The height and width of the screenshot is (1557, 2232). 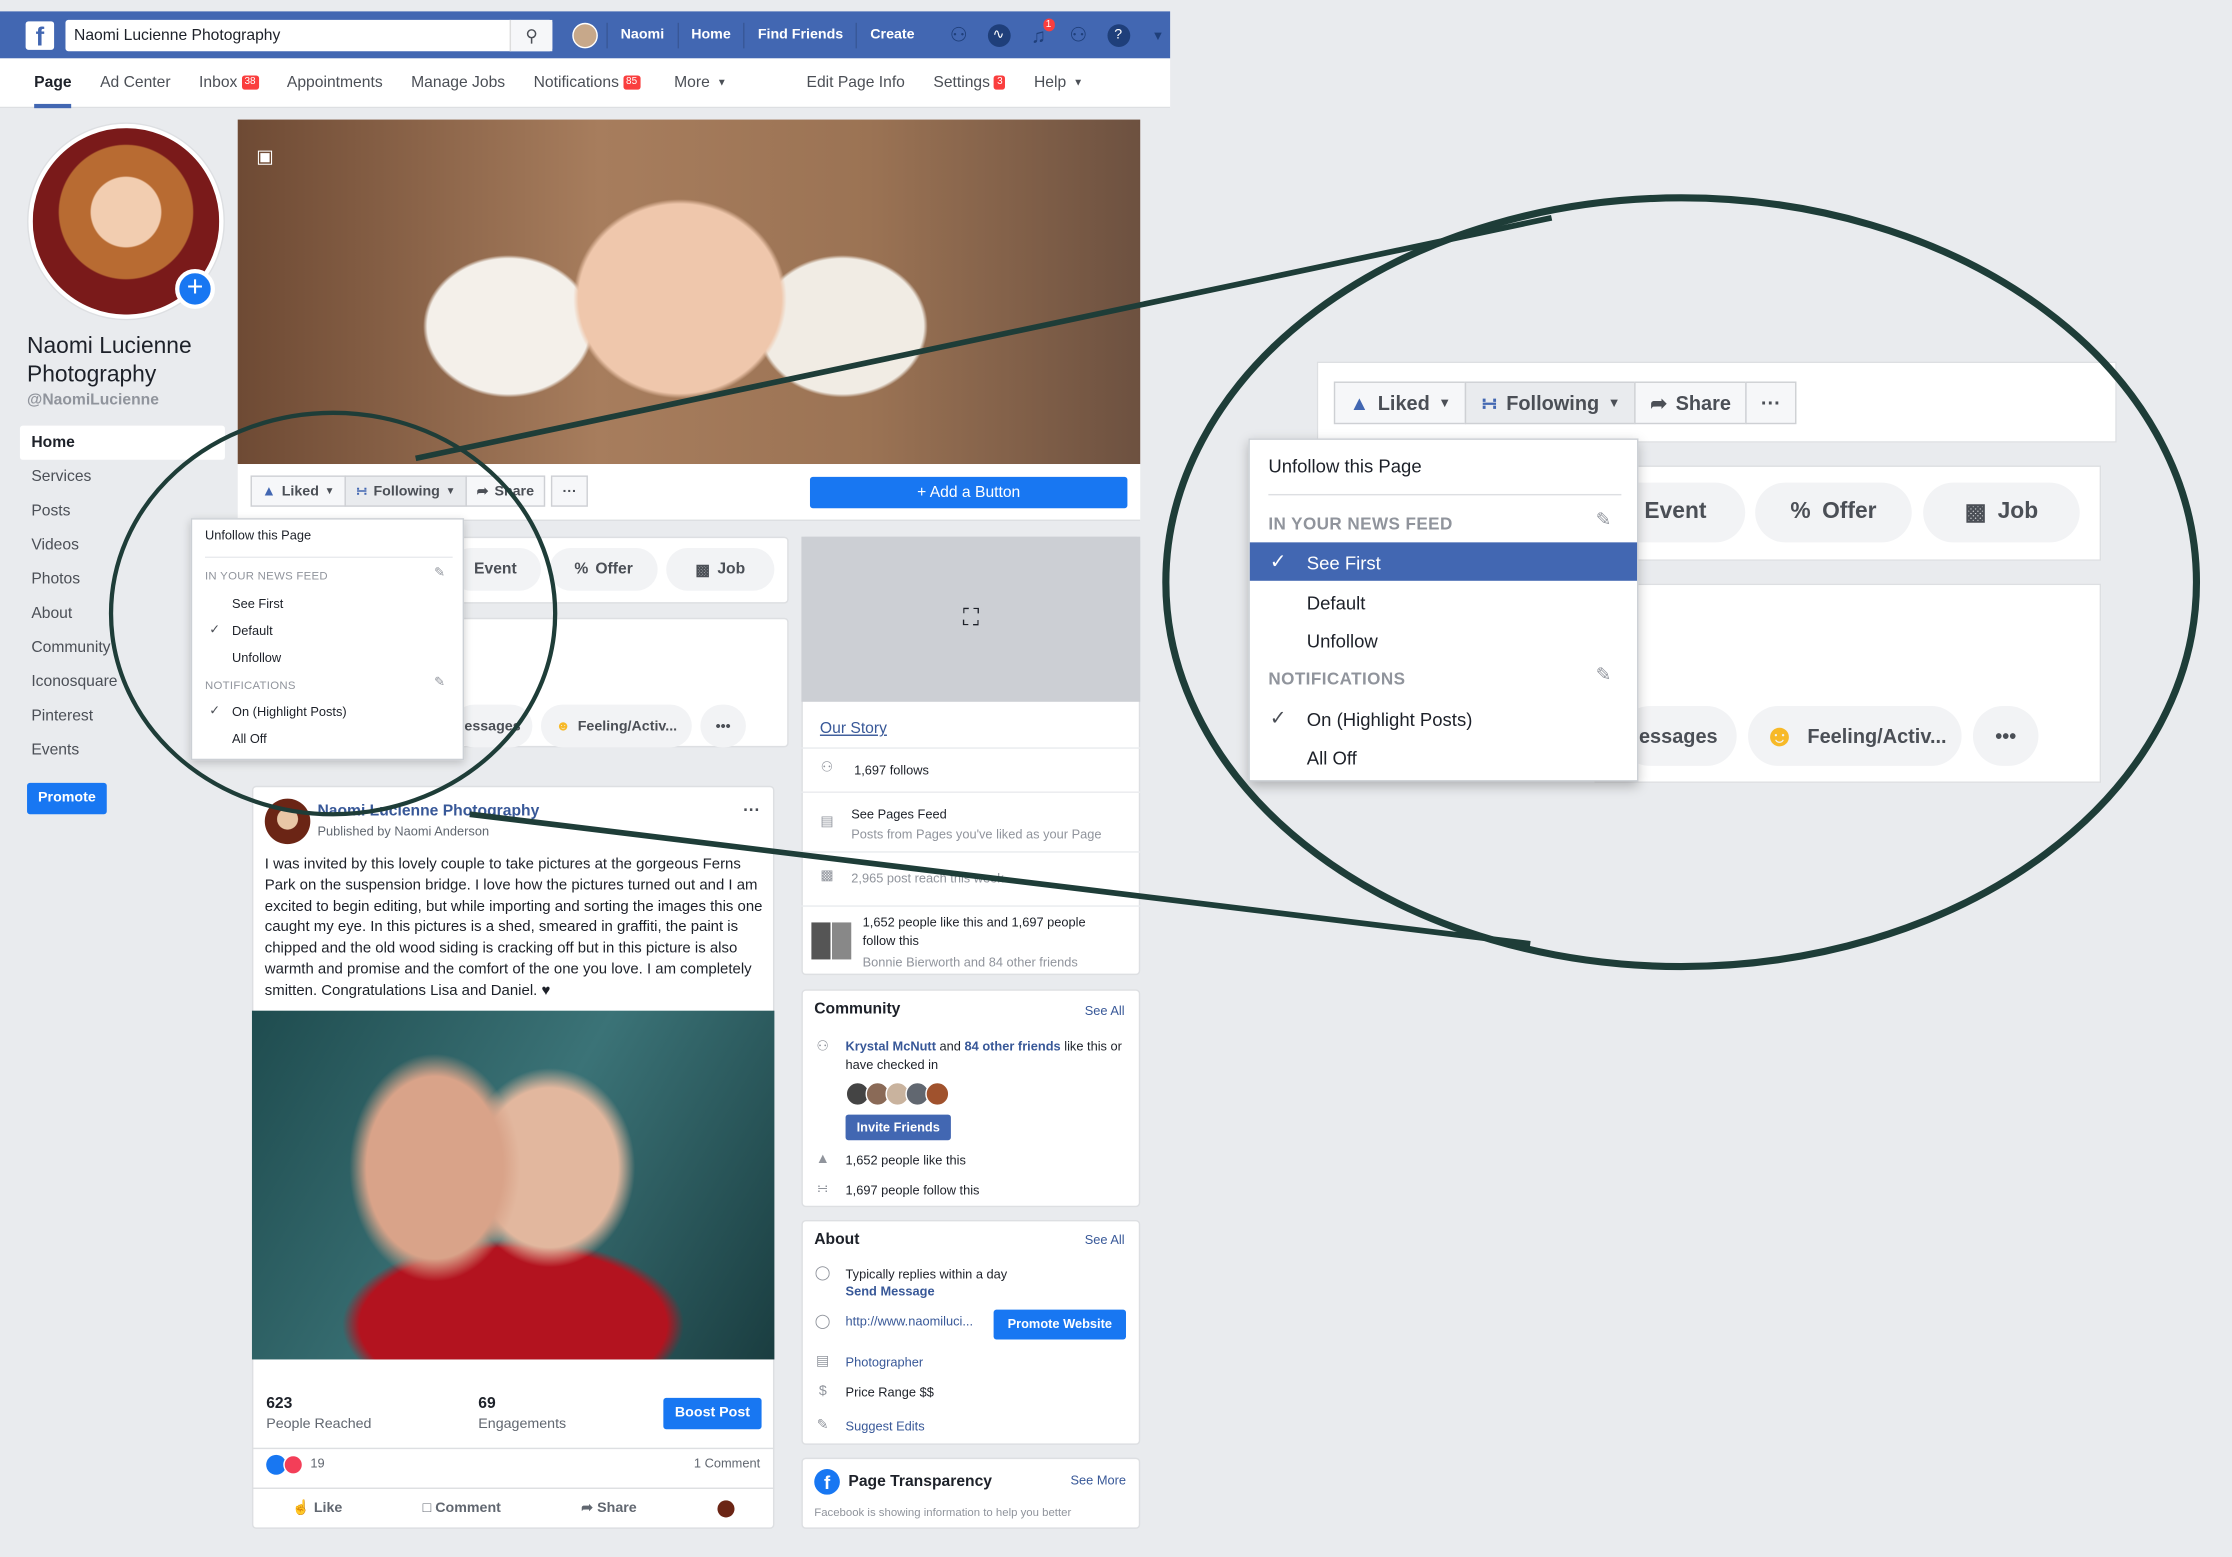 I want to click on liked-button: ▲ Liked ▼, so click(x=298, y=491).